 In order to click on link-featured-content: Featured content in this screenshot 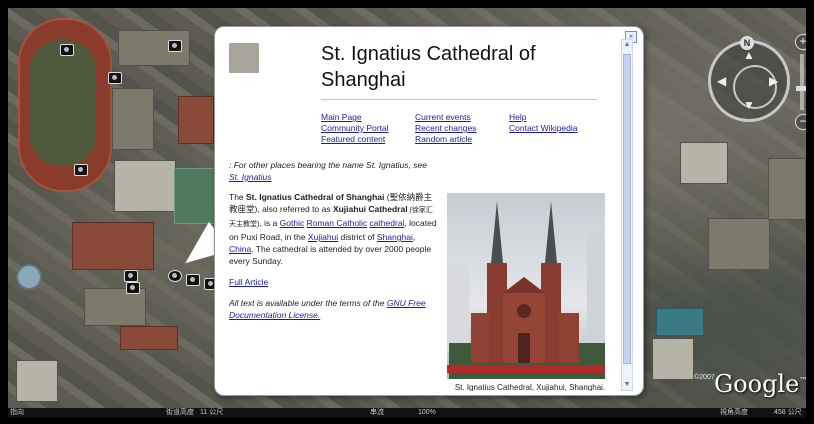, I will do `click(355, 139)`.